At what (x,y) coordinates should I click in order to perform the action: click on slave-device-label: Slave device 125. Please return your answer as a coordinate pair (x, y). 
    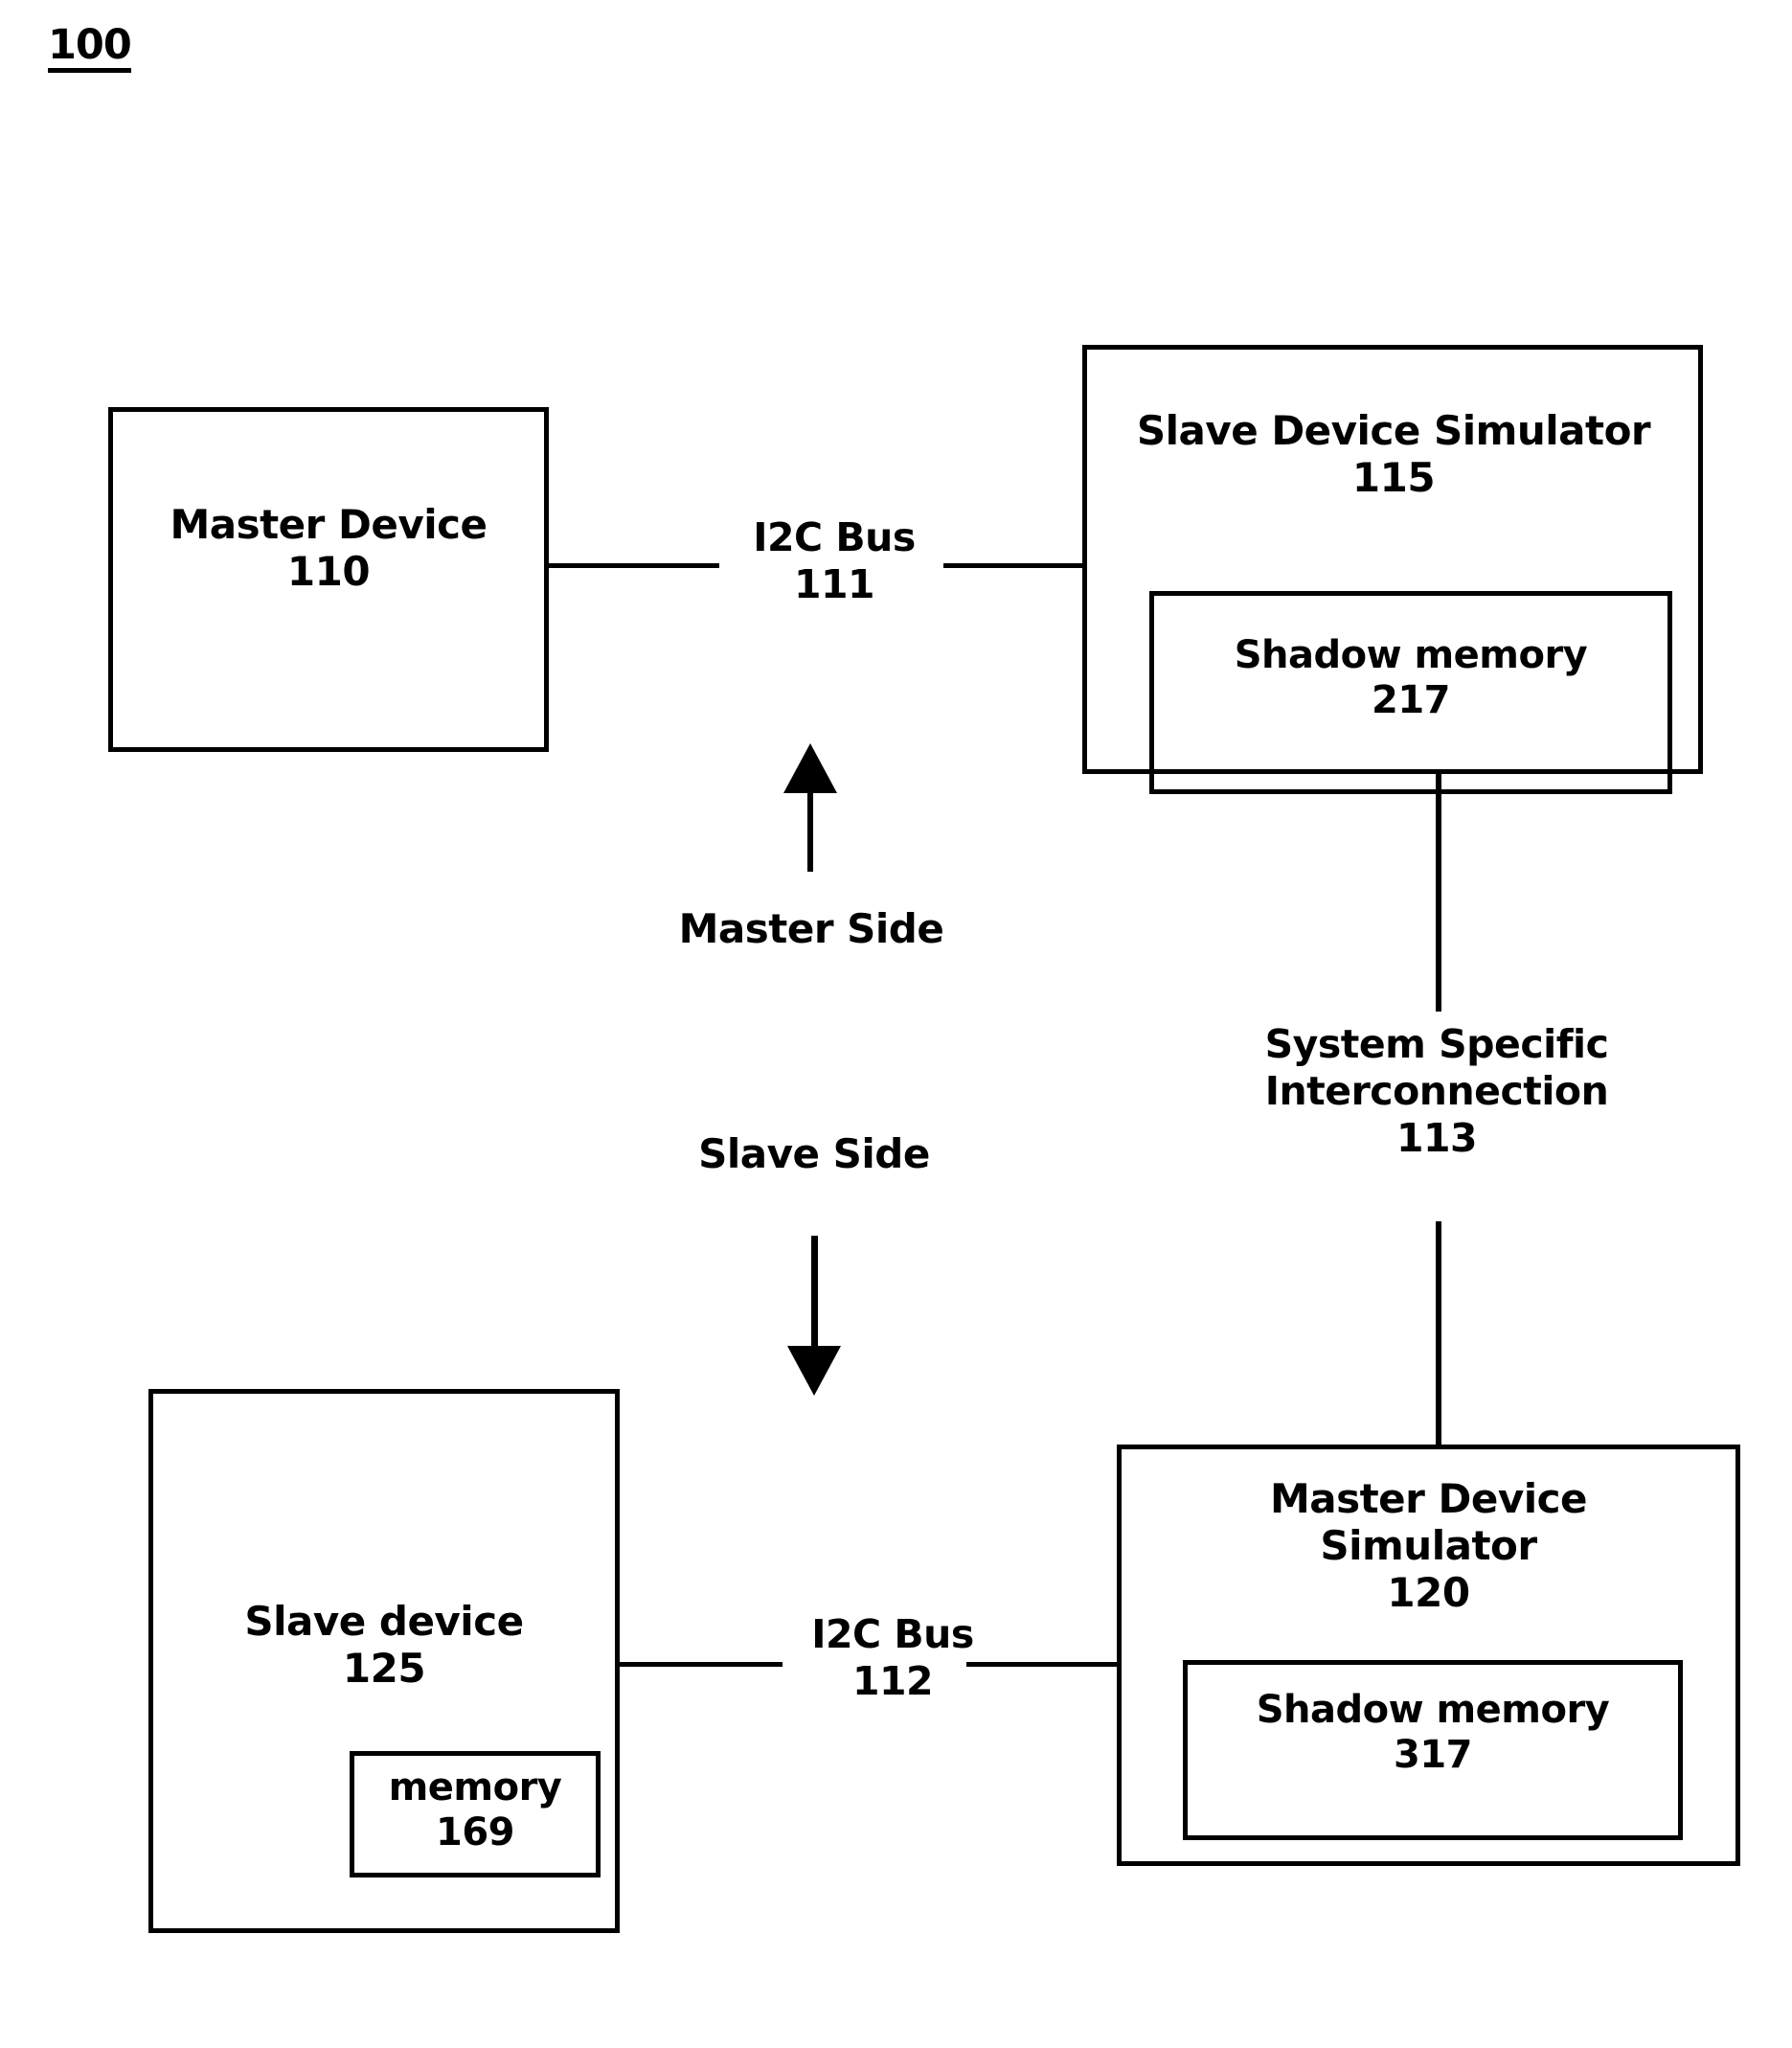
    Looking at the image, I should click on (384, 1645).